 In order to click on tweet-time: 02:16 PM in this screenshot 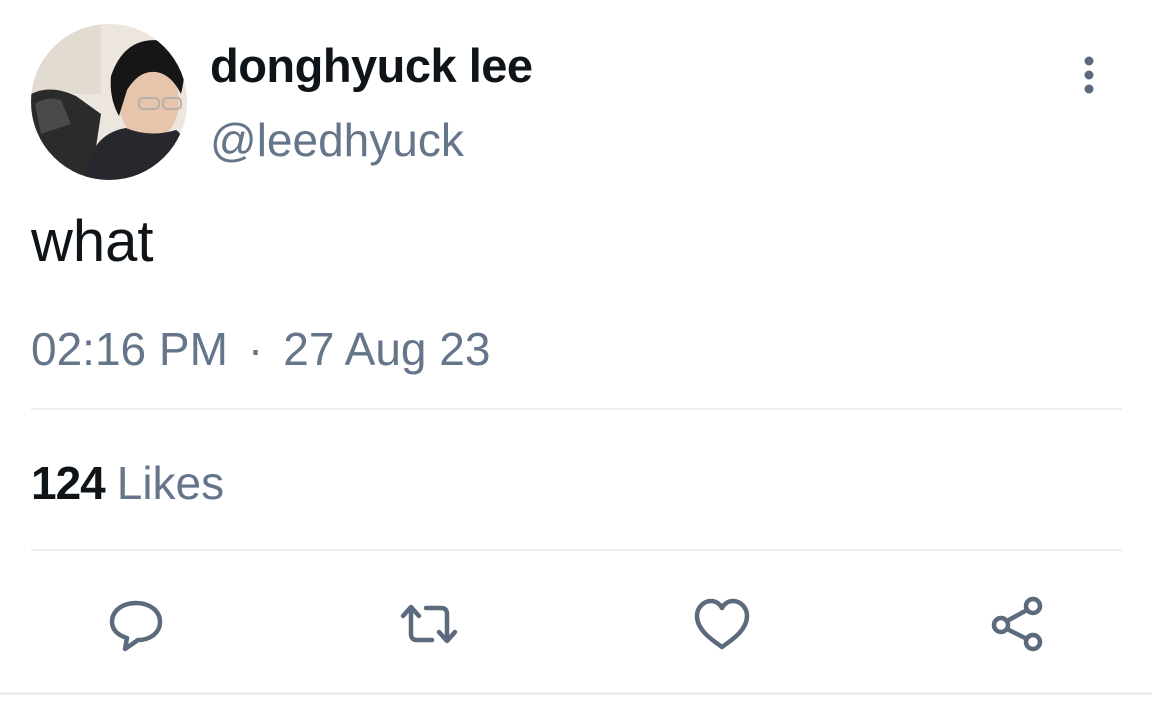, I will do `click(129, 349)`.